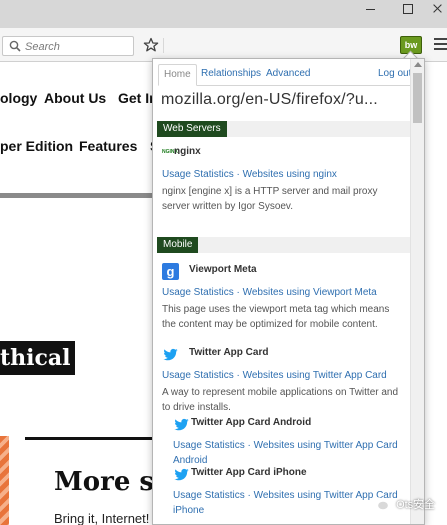  Describe the element at coordinates (4, 480) in the screenshot. I see `decorative-pattern` at that location.